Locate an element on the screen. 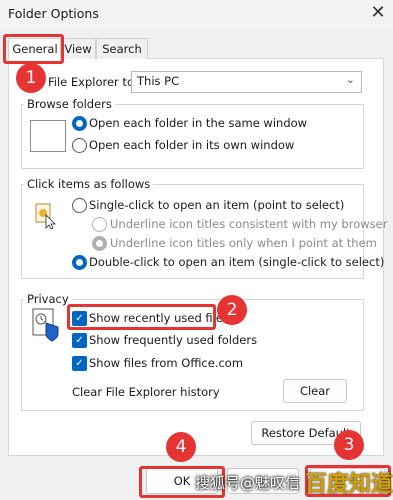 The width and height of the screenshot is (393, 500). radio-underline-point is located at coordinates (99, 243).